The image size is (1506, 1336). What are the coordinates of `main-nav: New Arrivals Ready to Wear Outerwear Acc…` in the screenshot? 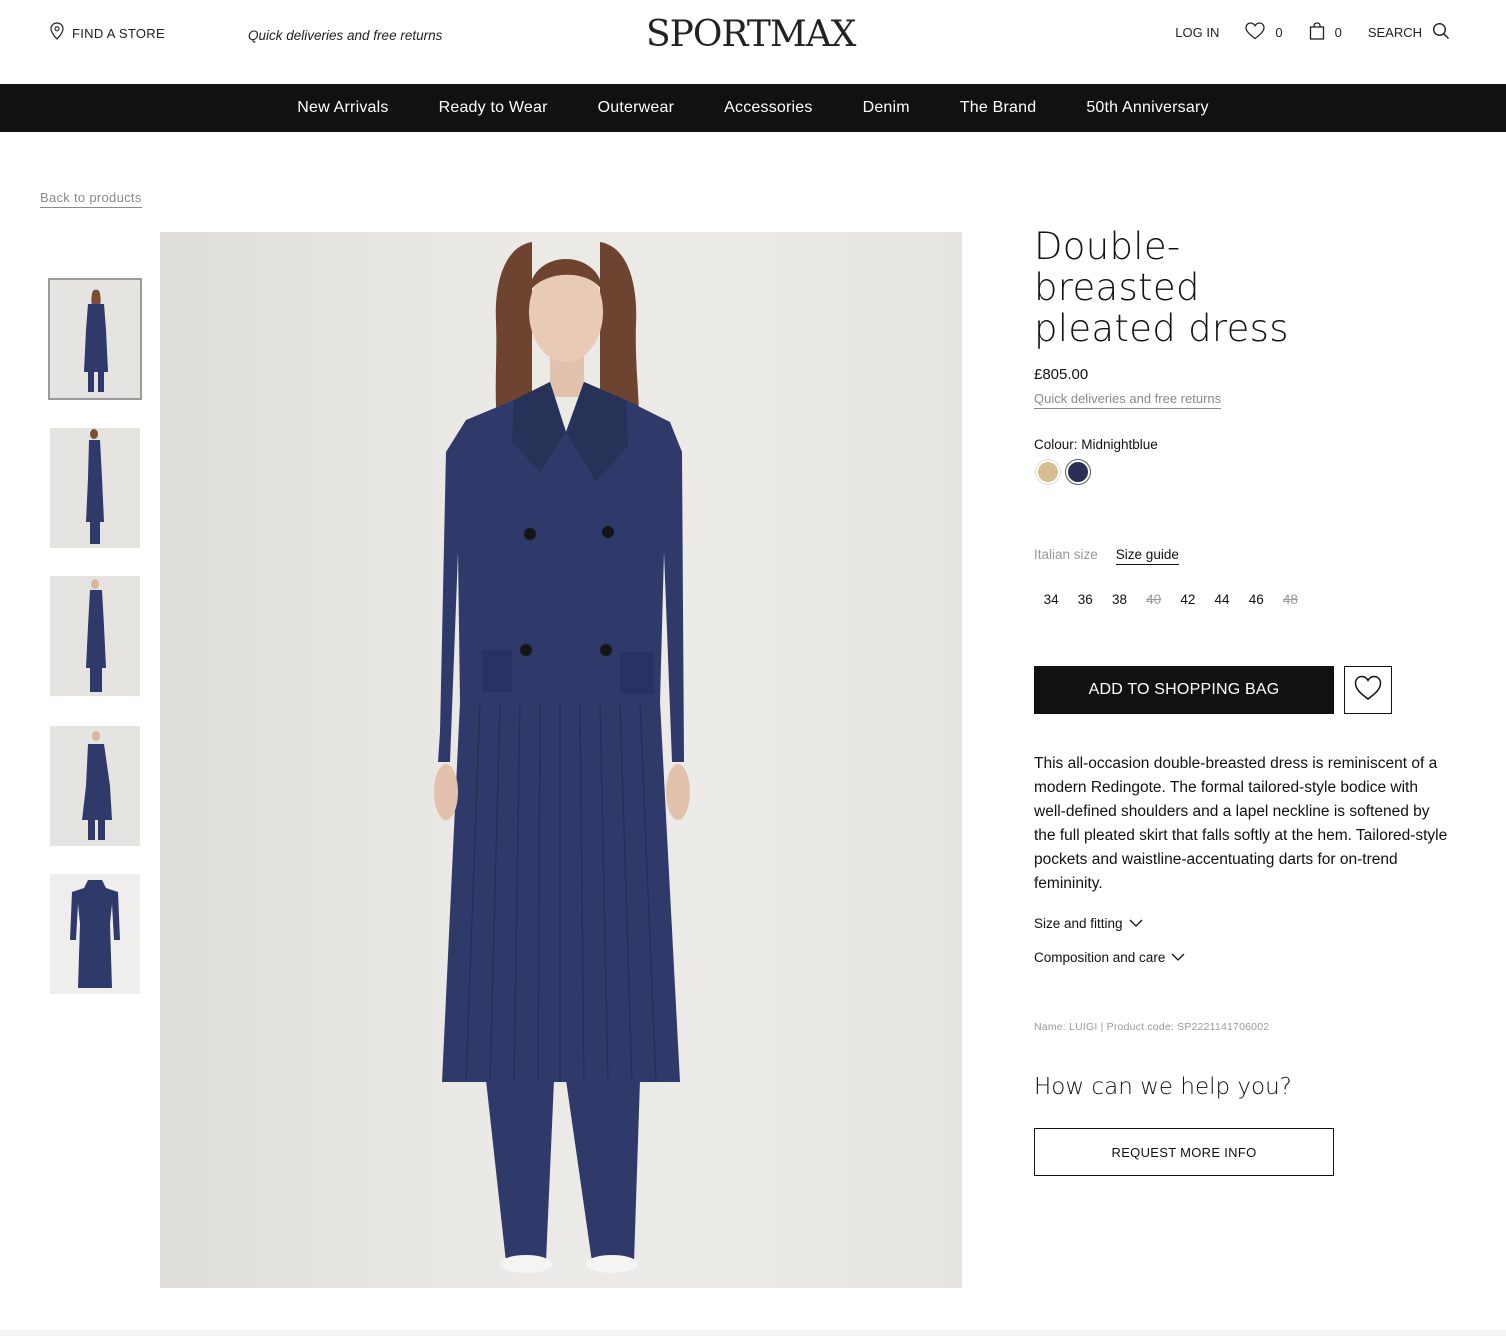 It's located at (753, 108).